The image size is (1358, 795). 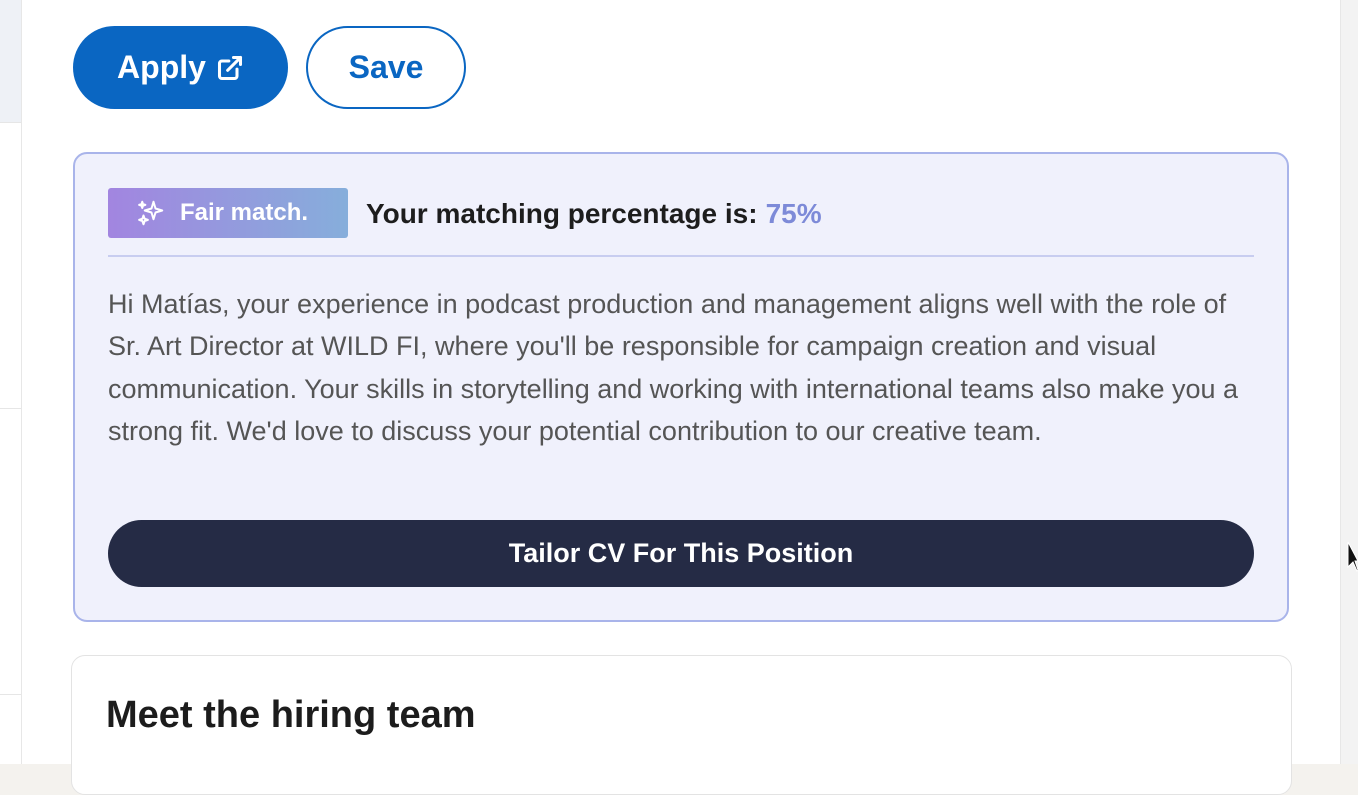 I want to click on match-heading: Your matching percentage is: 75%, so click(x=594, y=214).